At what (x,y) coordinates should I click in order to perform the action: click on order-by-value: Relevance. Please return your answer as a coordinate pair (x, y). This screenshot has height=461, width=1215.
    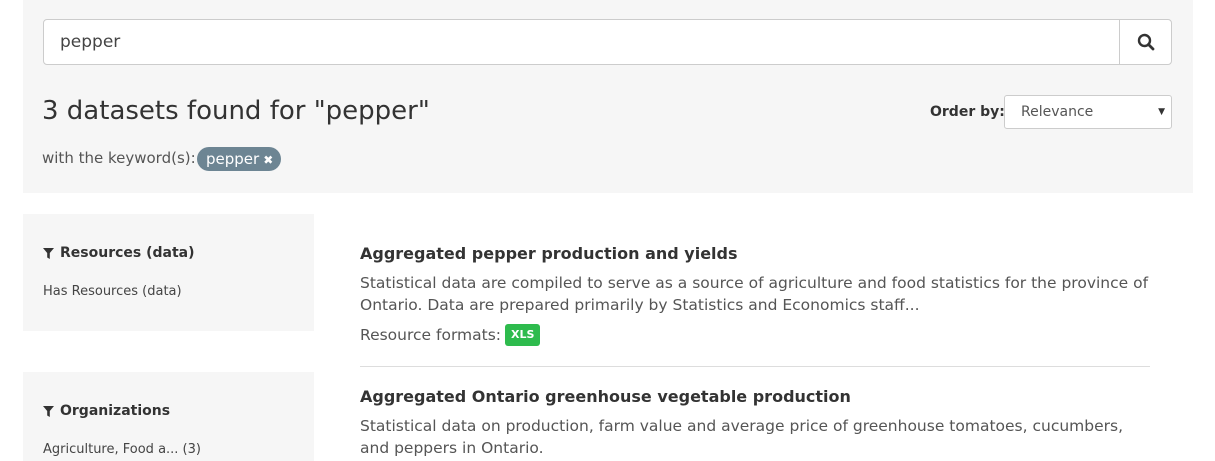
    Looking at the image, I should click on (1057, 112).